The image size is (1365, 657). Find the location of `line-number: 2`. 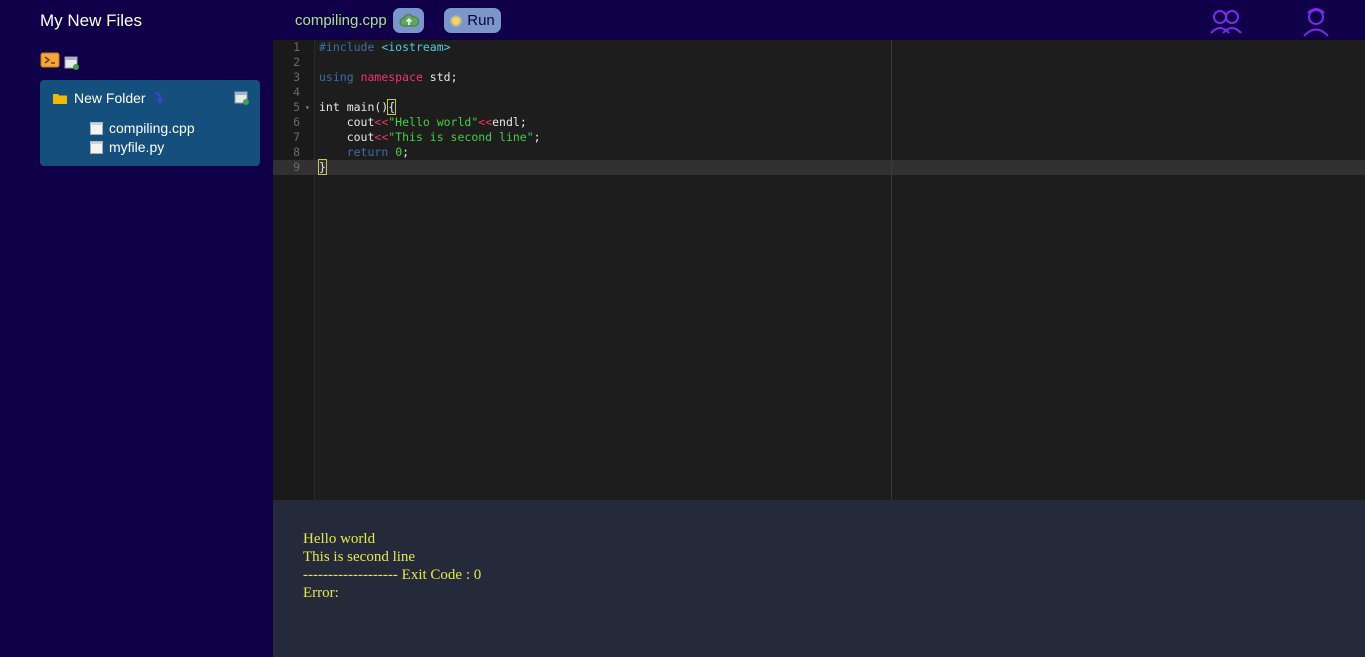

line-number: 2 is located at coordinates (296, 62).